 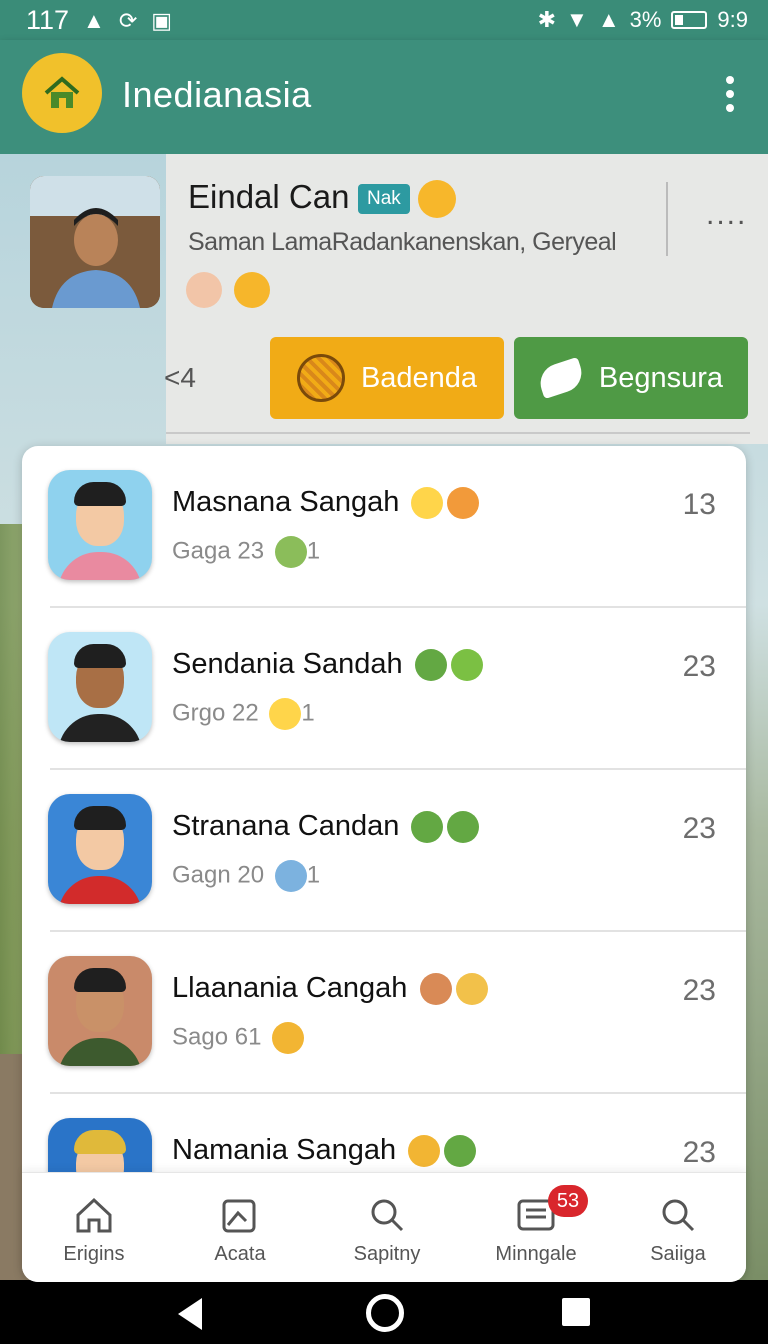 I want to click on nav-item-erigins: Erigins, so click(x=94, y=1228).